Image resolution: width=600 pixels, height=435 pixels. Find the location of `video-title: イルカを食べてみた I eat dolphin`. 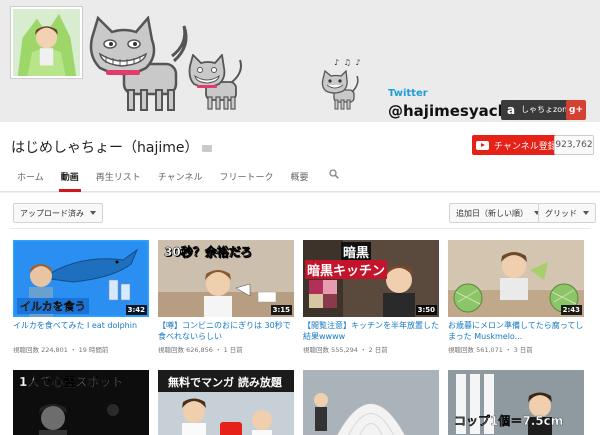

video-title: イルカを食べてみた I eat dolphin is located at coordinates (81, 331).